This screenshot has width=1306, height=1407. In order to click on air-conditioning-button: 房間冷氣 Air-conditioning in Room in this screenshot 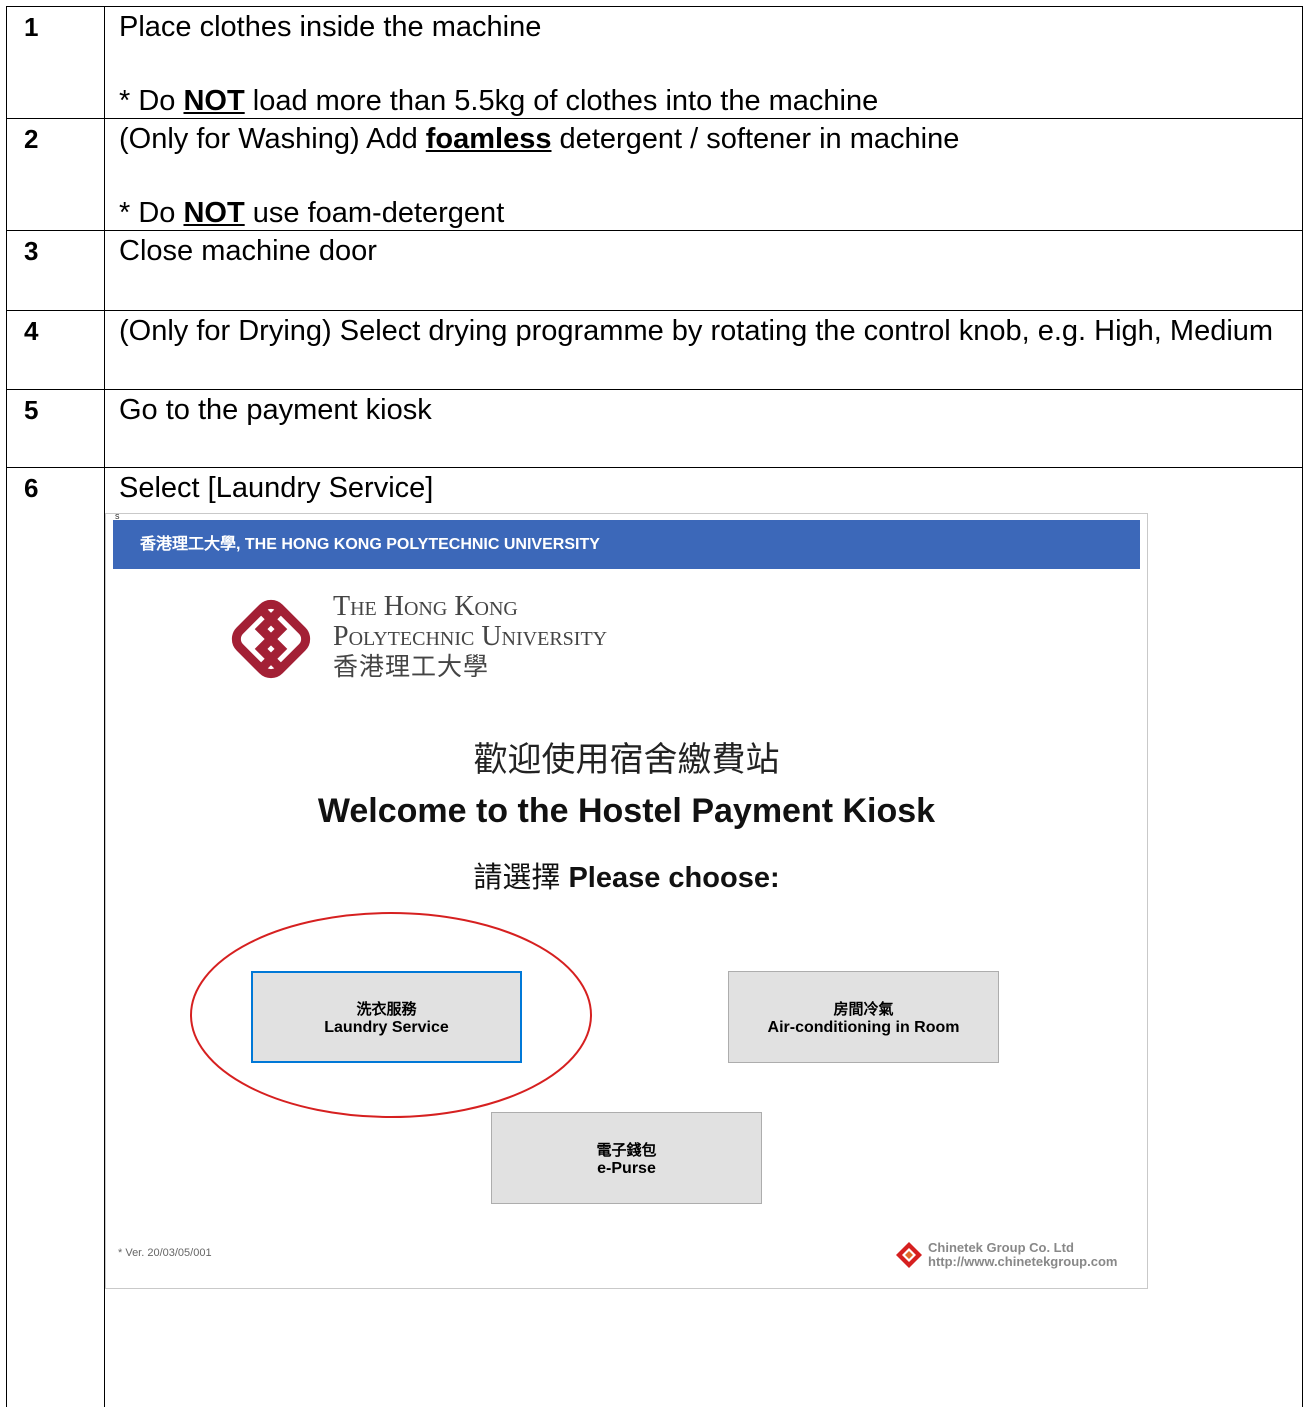, I will do `click(863, 1017)`.